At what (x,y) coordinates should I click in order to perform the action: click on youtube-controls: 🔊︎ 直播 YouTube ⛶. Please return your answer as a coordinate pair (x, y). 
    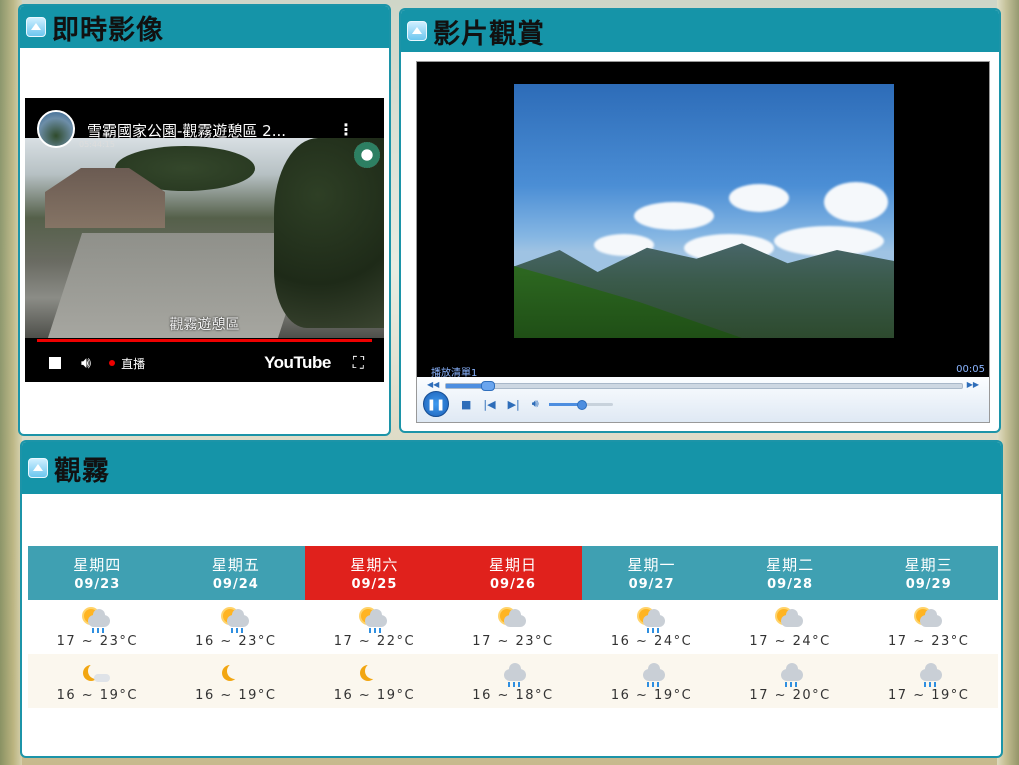
    Looking at the image, I should click on (204, 363).